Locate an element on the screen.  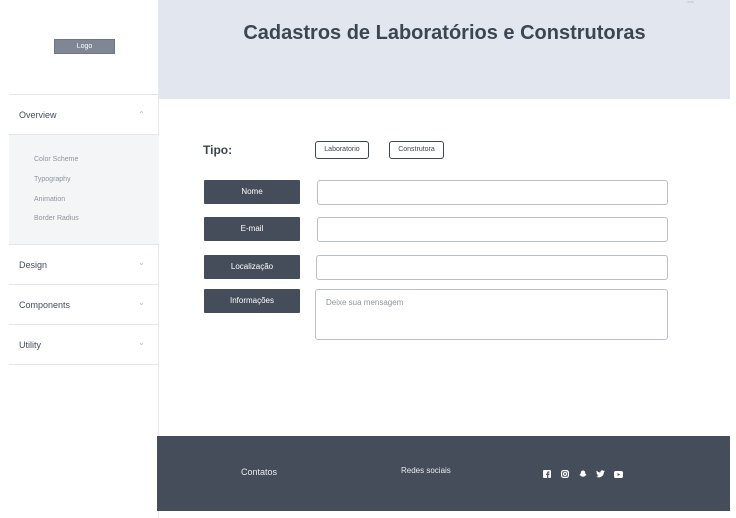
overview-submenu is located at coordinates (84, 189).